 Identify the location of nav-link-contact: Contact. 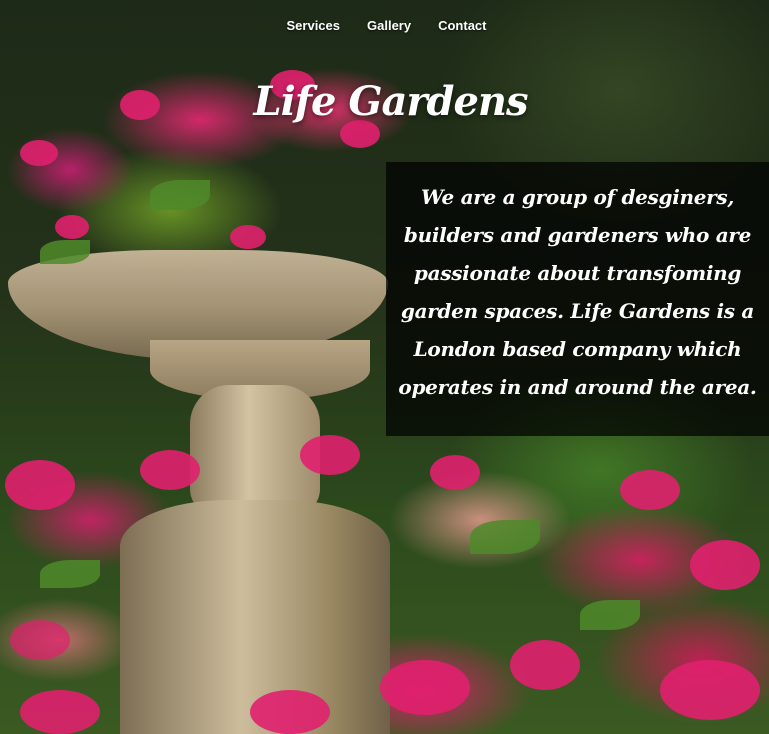
(462, 25).